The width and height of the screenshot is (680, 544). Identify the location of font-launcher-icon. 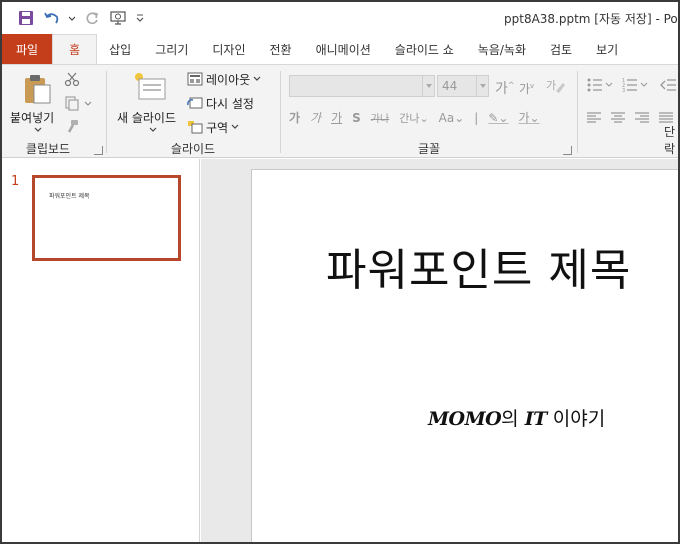
(567, 150).